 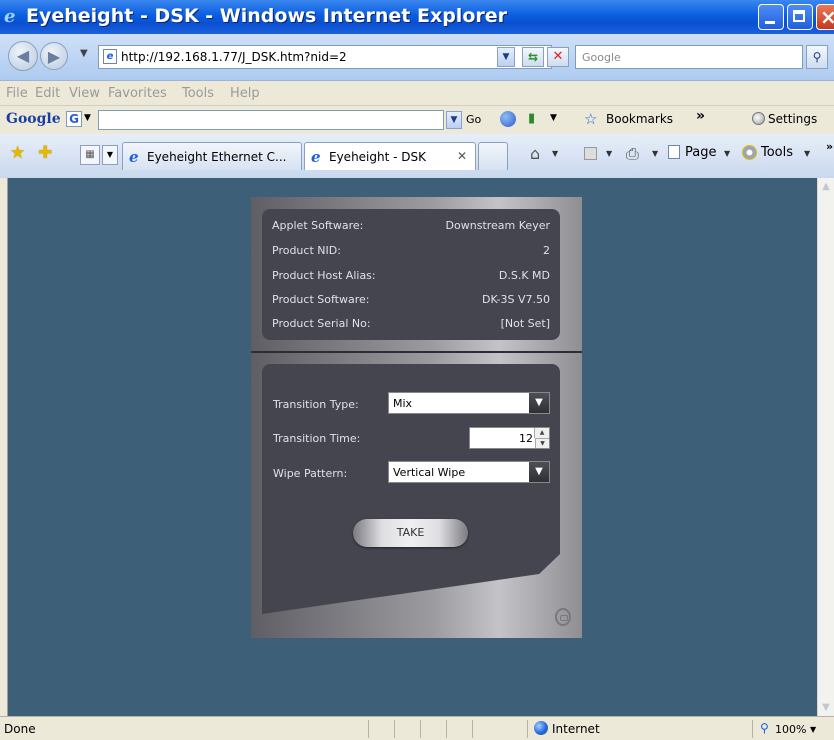 What do you see at coordinates (727, 153) in the screenshot?
I see `page-dropdown-icon: ▼` at bounding box center [727, 153].